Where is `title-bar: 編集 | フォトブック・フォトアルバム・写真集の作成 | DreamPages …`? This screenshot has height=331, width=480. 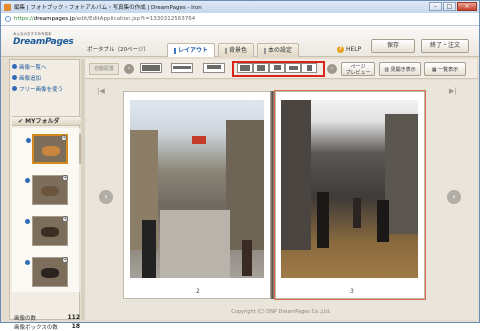 title-bar: 編集 | フォトブック・フォトアルバム・写真集の作成 | DreamPages … is located at coordinates (240, 7).